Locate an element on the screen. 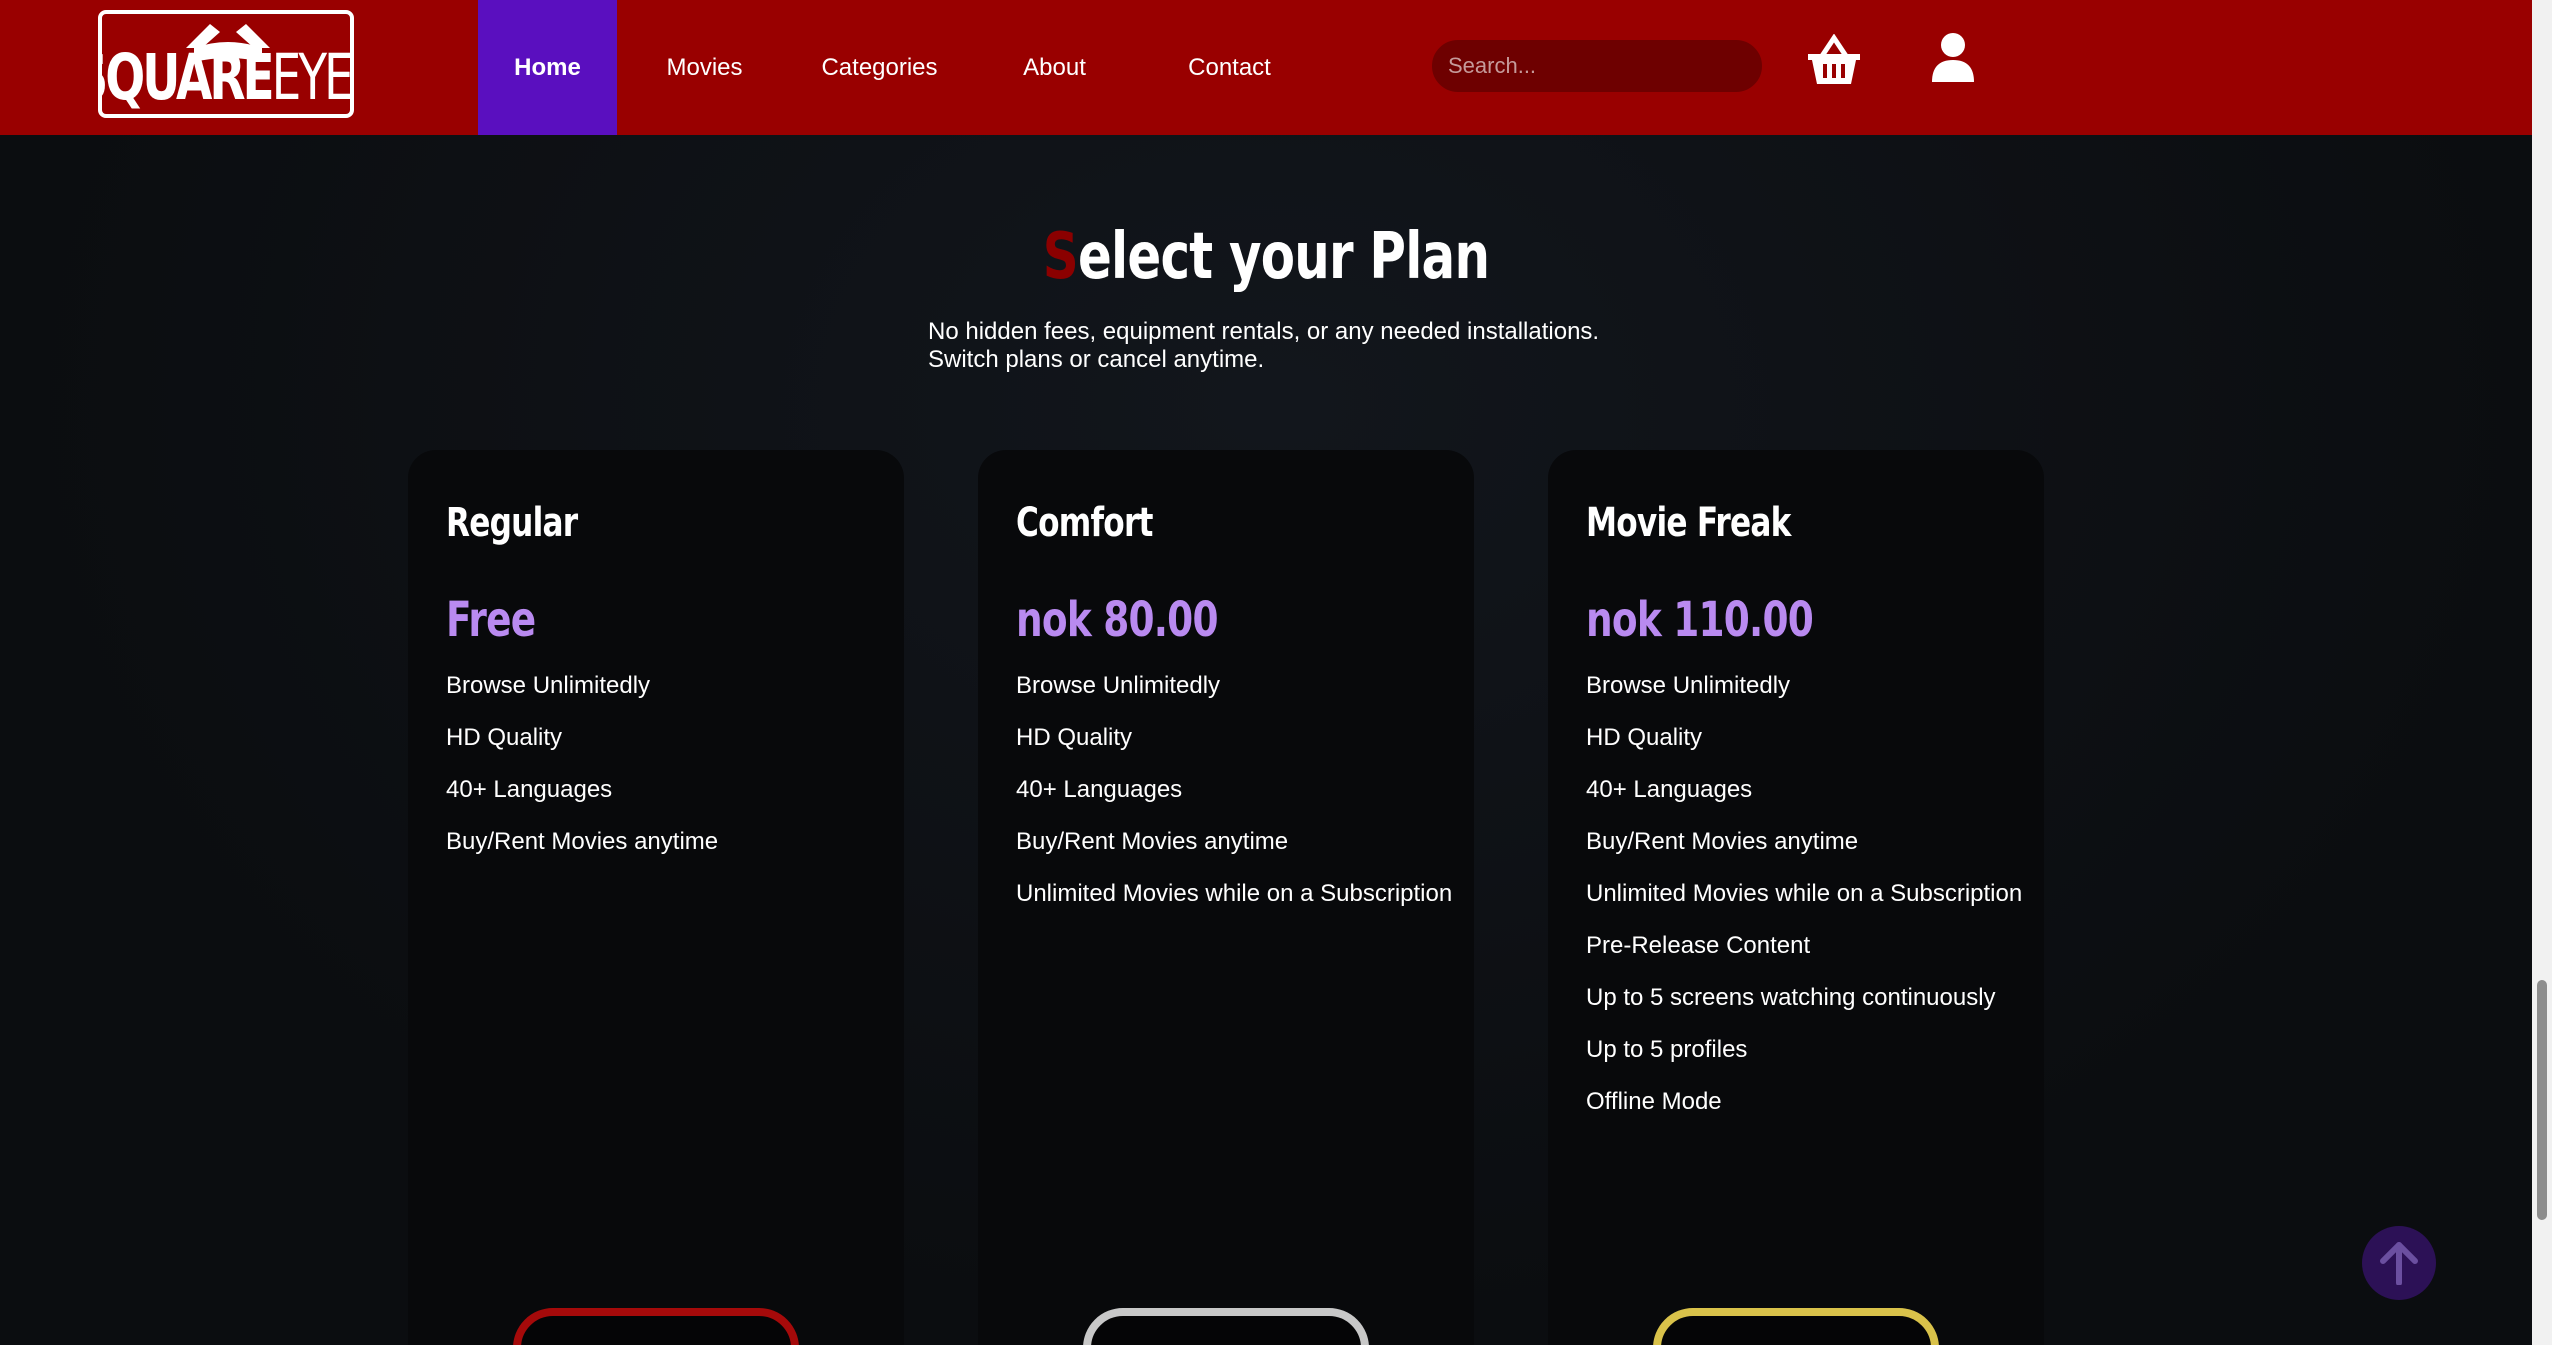 Image resolution: width=2552 pixels, height=1345 pixels. feature-item: Up to 5 profiles is located at coordinates (1667, 1049).